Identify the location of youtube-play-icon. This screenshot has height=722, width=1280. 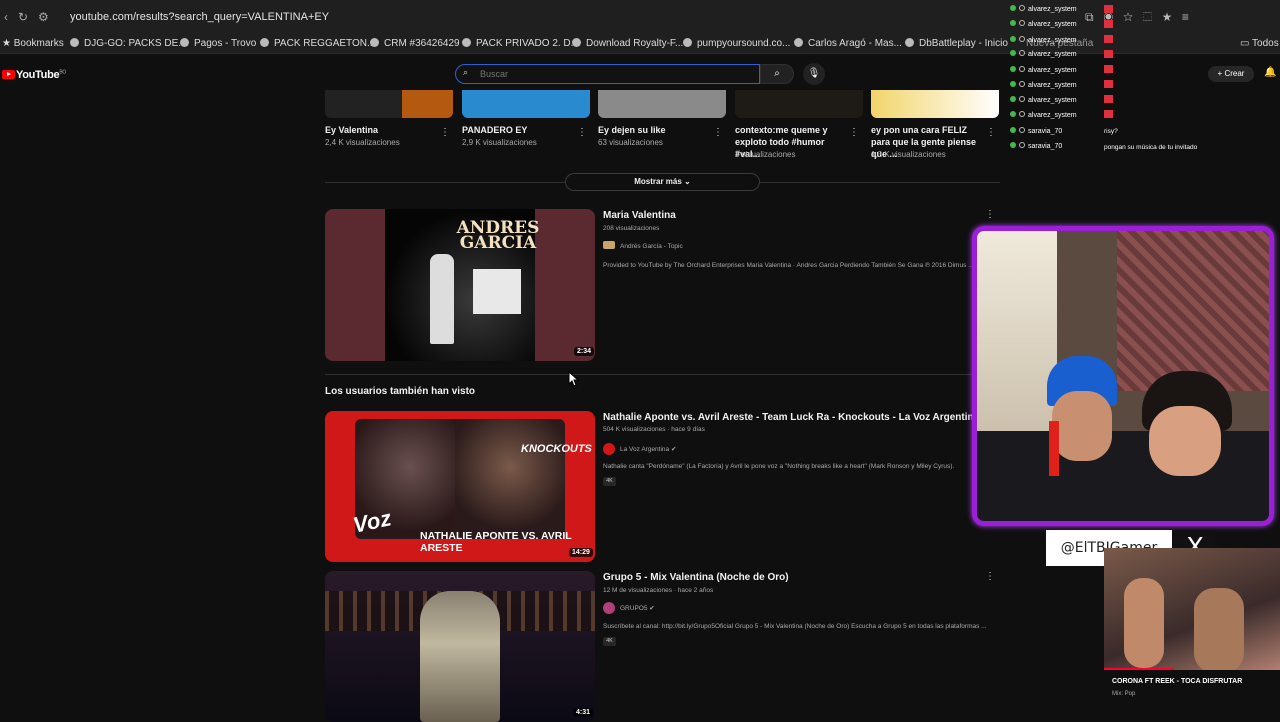
(8, 74).